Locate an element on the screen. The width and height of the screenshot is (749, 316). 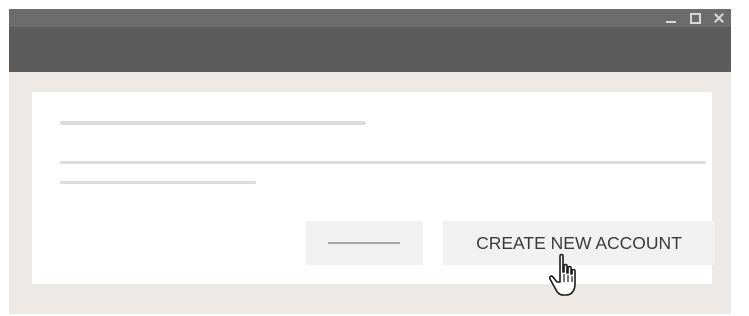
pointing-hand-cursor-icon is located at coordinates (562, 274).